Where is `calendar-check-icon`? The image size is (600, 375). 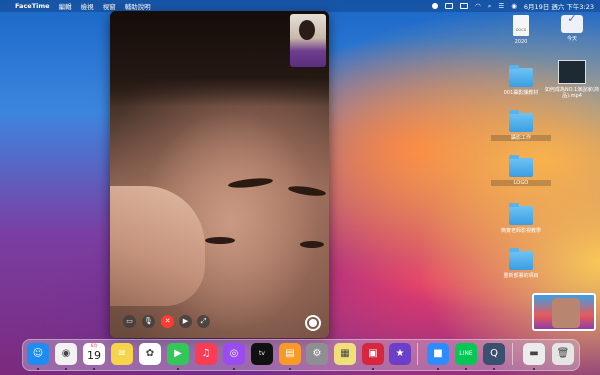
calendar-check-icon is located at coordinates (572, 24).